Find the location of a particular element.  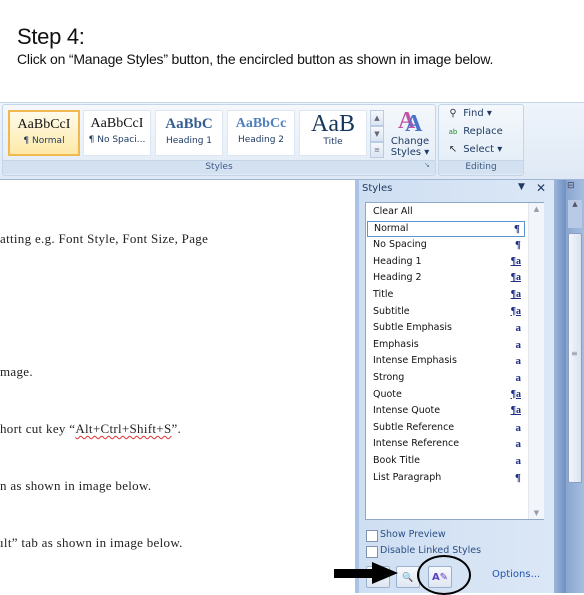

style-list-item: Intense Quote ¶a is located at coordinates (446, 411).